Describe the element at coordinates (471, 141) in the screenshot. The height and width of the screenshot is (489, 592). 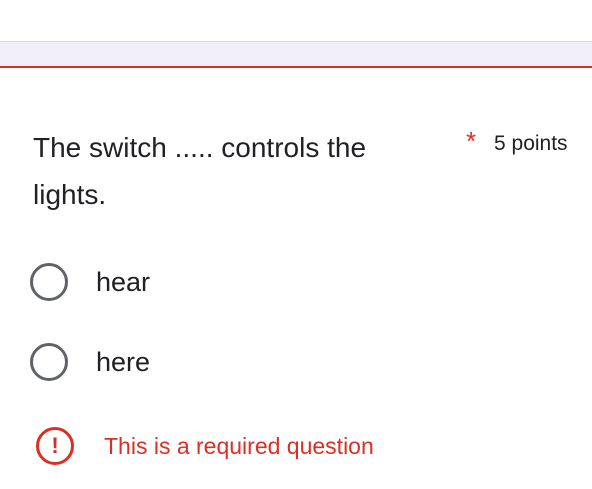
I see `required-asterisk: *` at that location.